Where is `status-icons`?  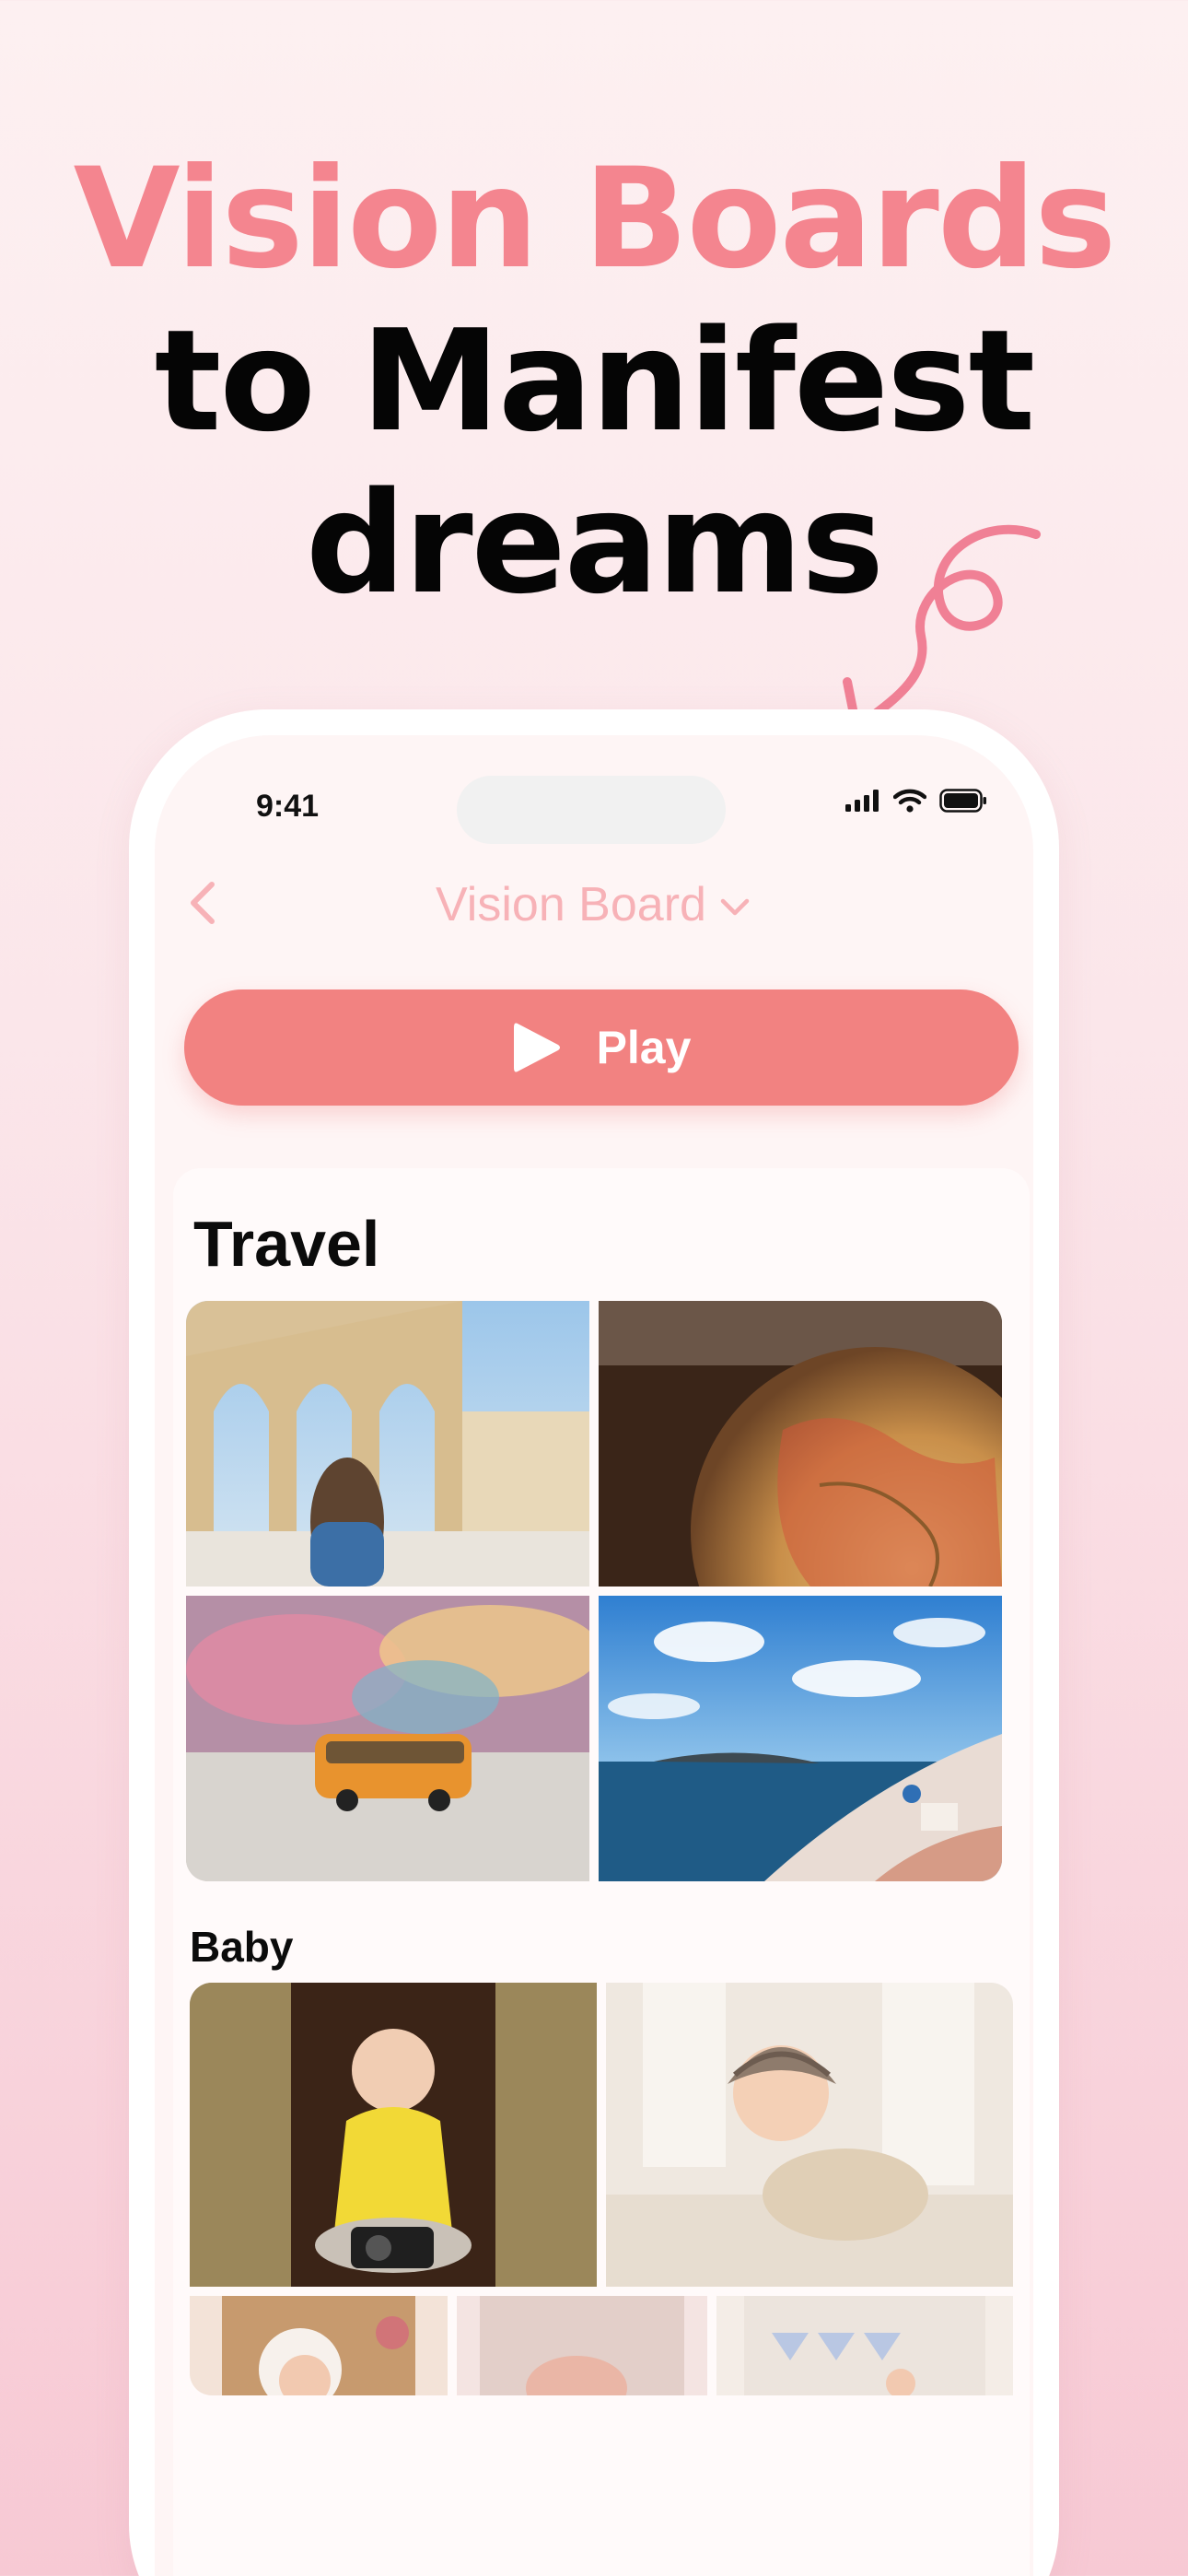
status-icons is located at coordinates (916, 801).